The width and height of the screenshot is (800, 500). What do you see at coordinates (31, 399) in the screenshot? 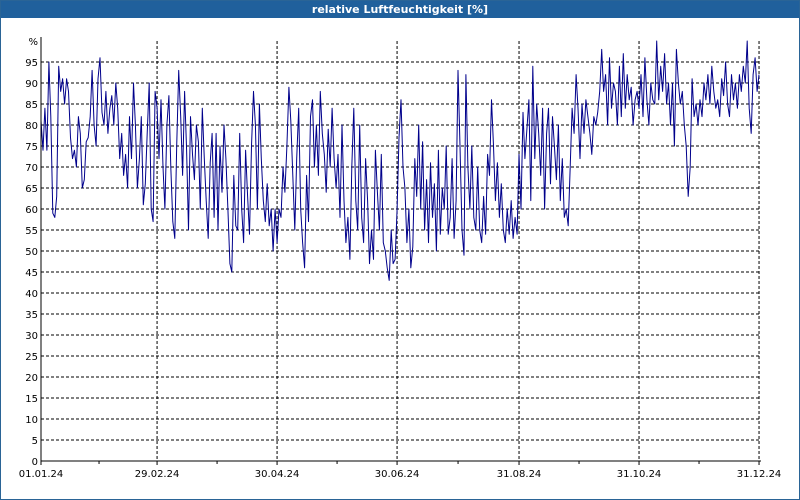
I see `y-tick-label-15: 15` at bounding box center [31, 399].